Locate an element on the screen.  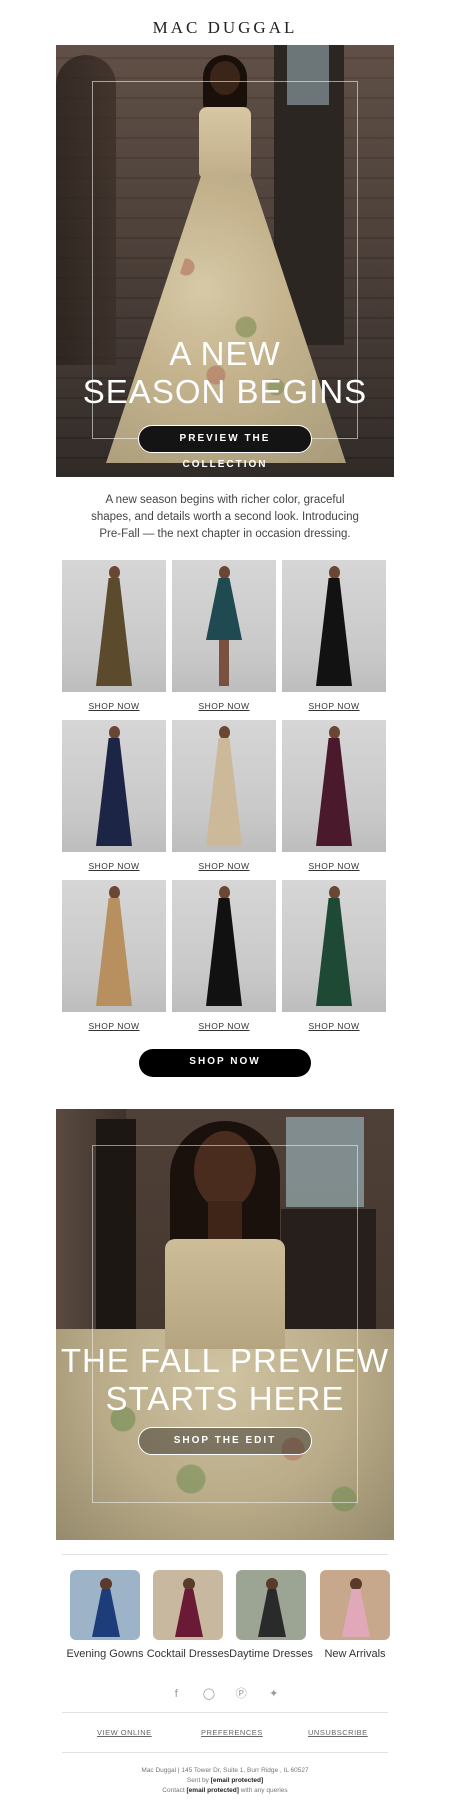
hero-headline: A NEW SEASON BEGINS is located at coordinates (225, 373).